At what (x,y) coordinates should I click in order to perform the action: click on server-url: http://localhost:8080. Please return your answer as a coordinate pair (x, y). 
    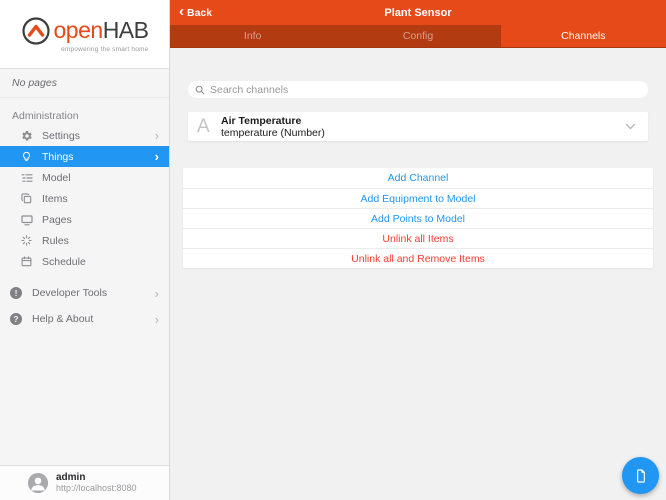
    Looking at the image, I should click on (96, 488).